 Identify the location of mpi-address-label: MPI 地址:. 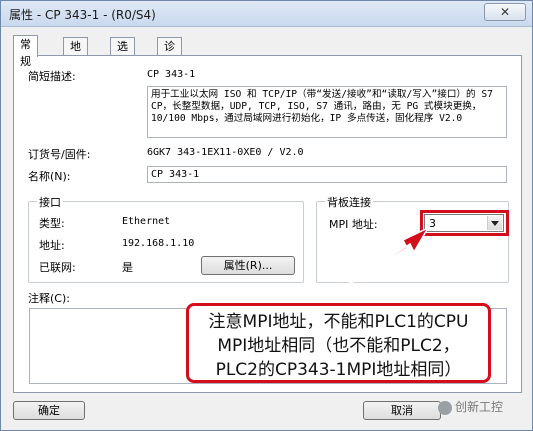
(353, 224).